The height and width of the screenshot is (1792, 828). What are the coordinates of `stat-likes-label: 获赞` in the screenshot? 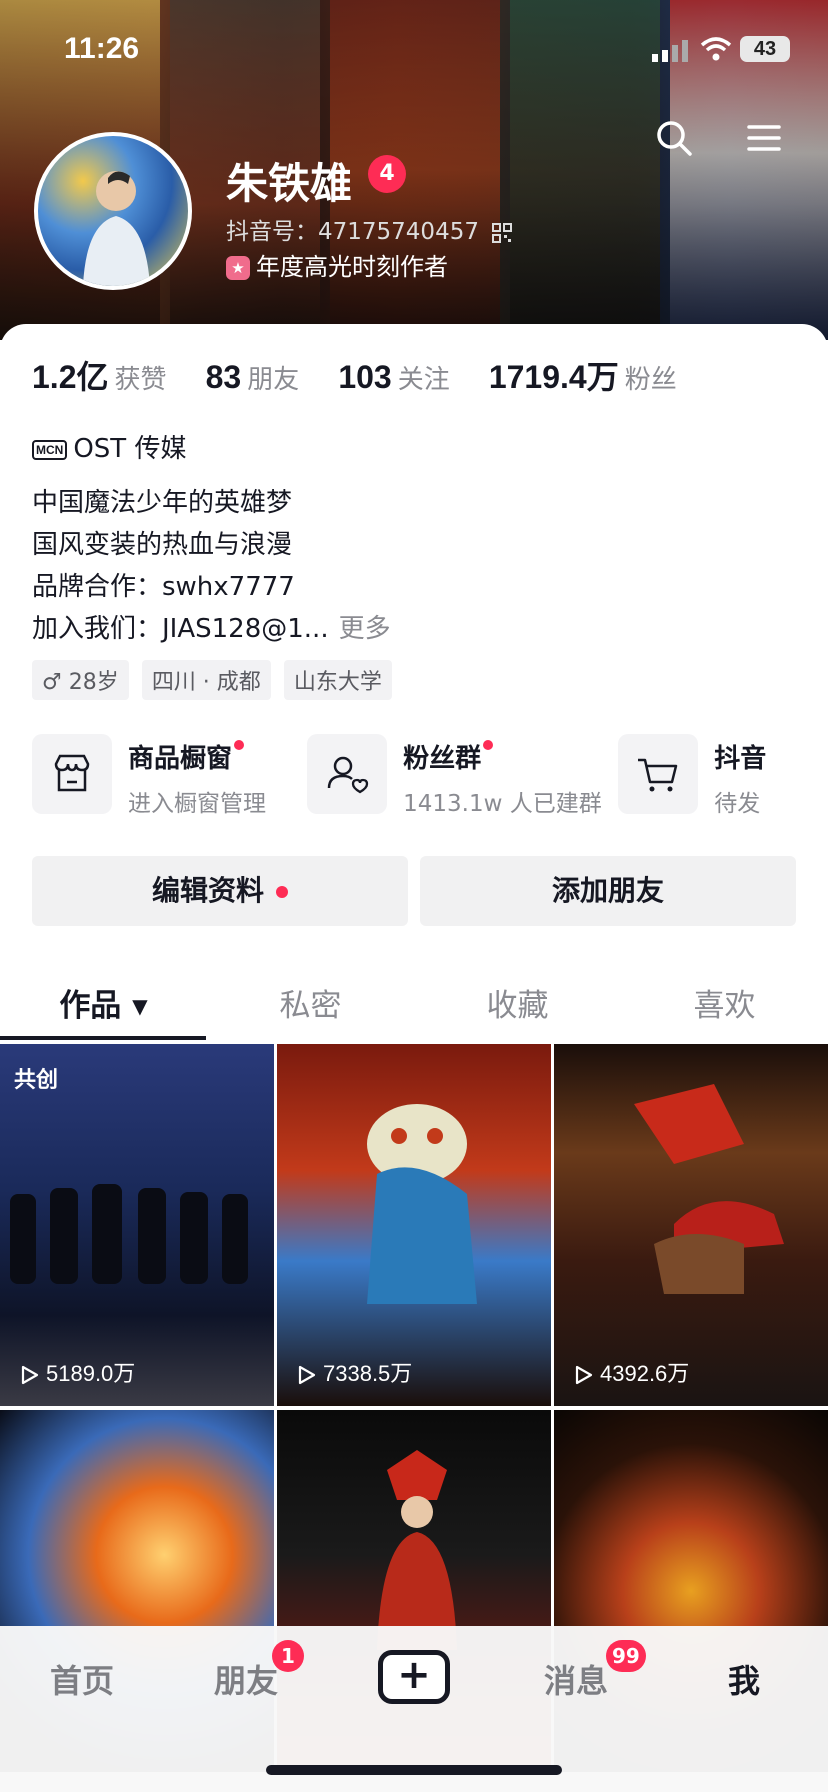 It's located at (140, 380).